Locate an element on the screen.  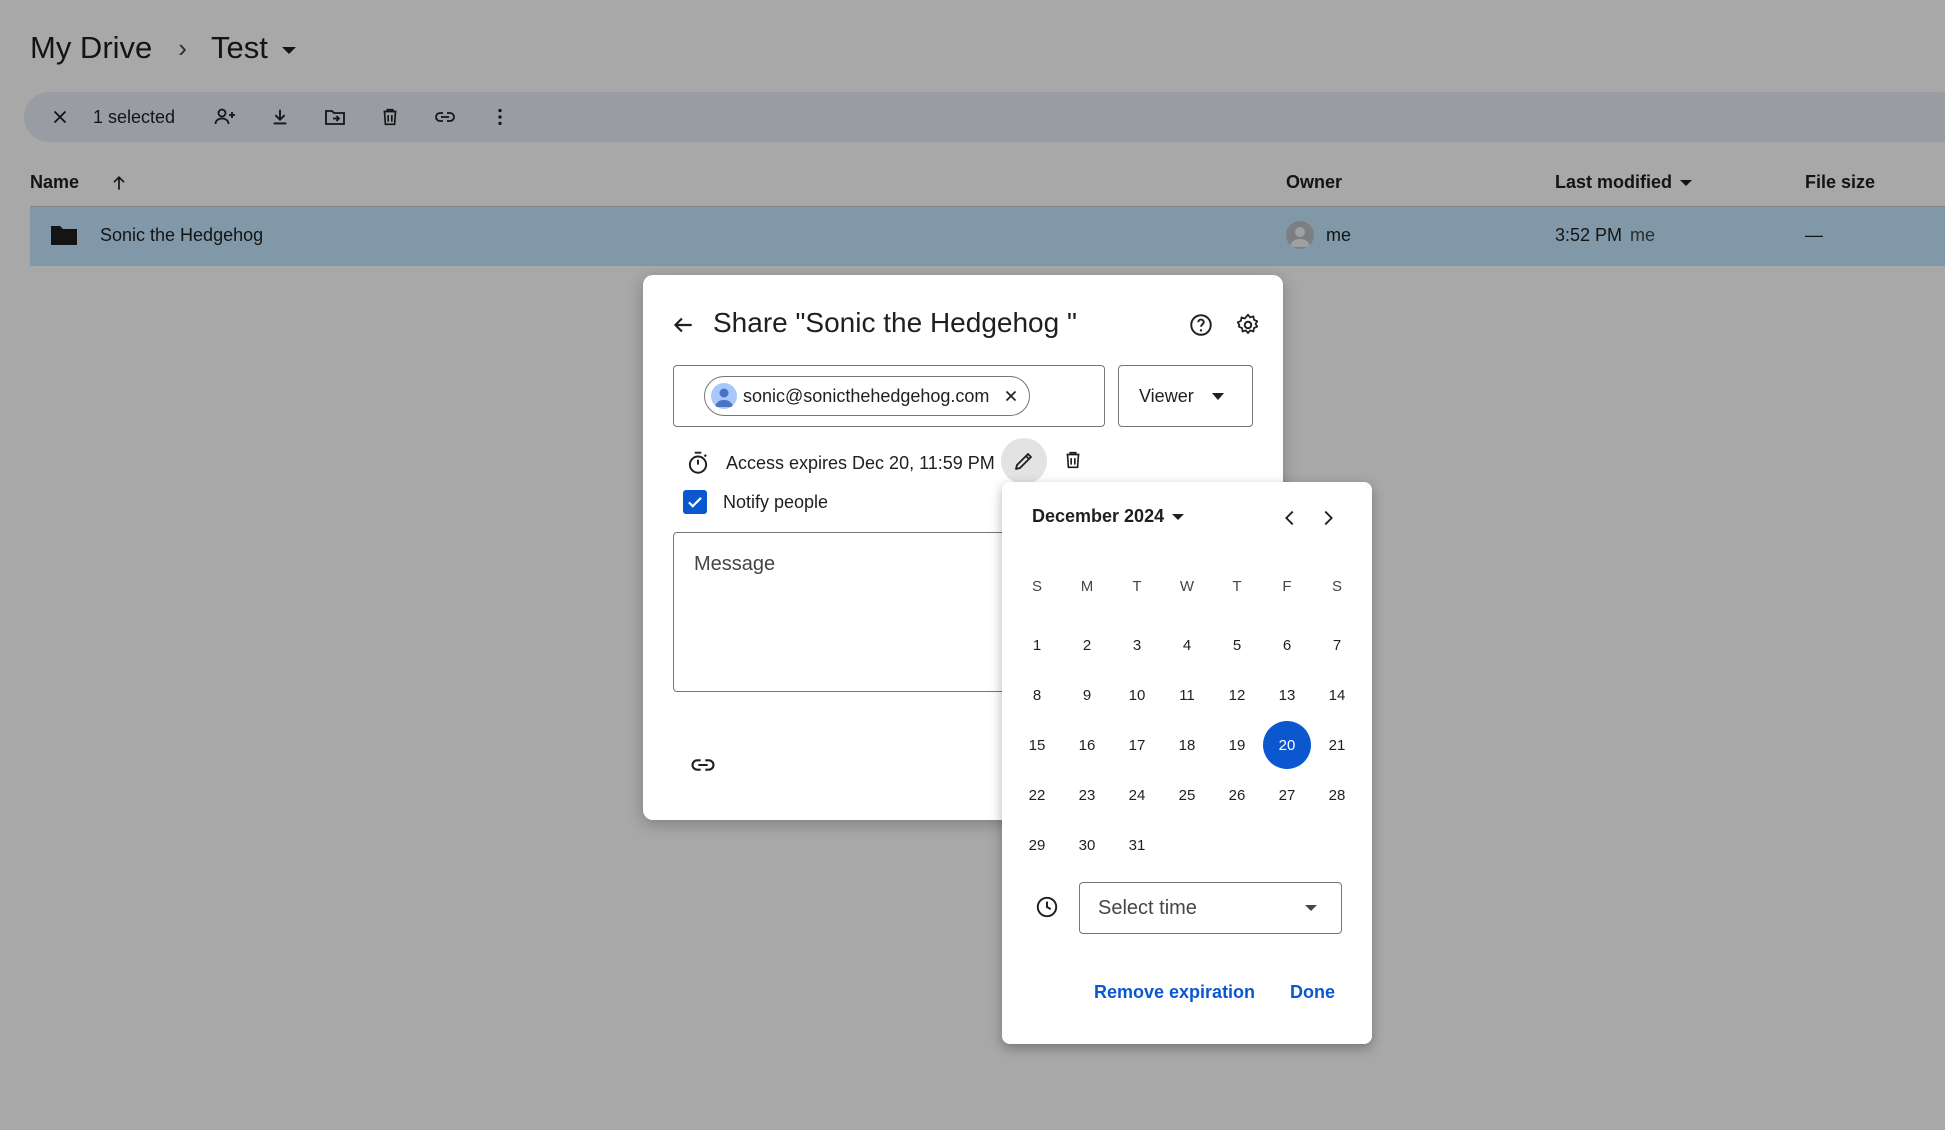
calendar-day: 9 is located at coordinates (1087, 695).